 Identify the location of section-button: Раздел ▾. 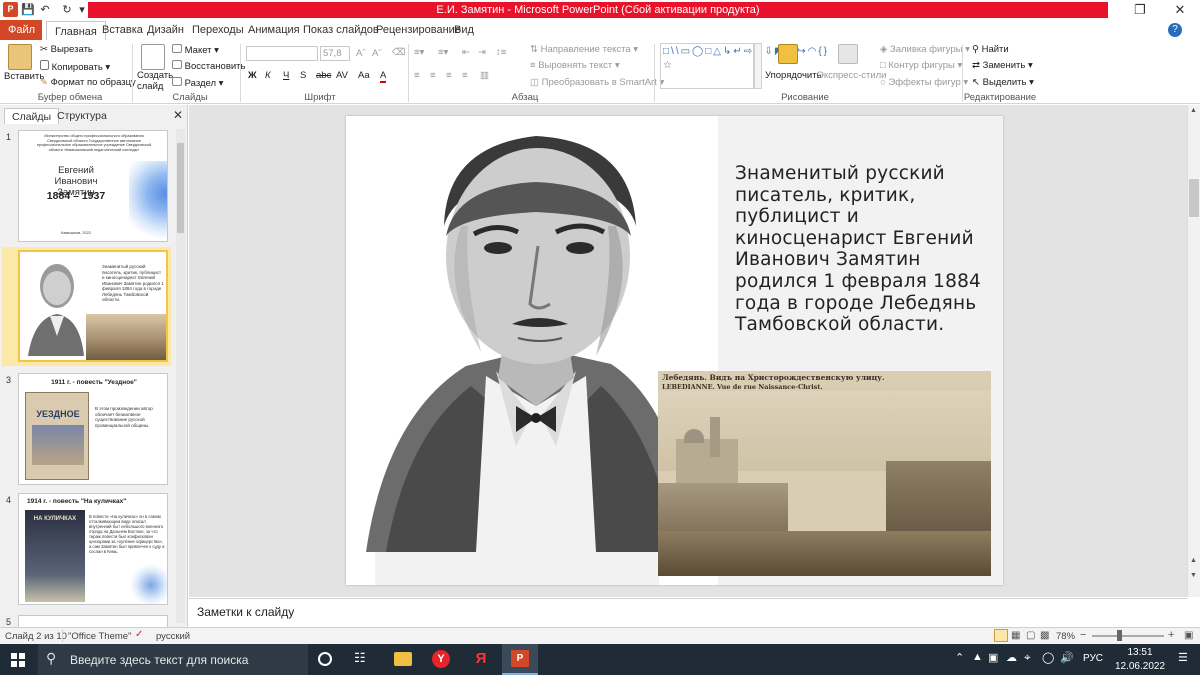
(197, 83).